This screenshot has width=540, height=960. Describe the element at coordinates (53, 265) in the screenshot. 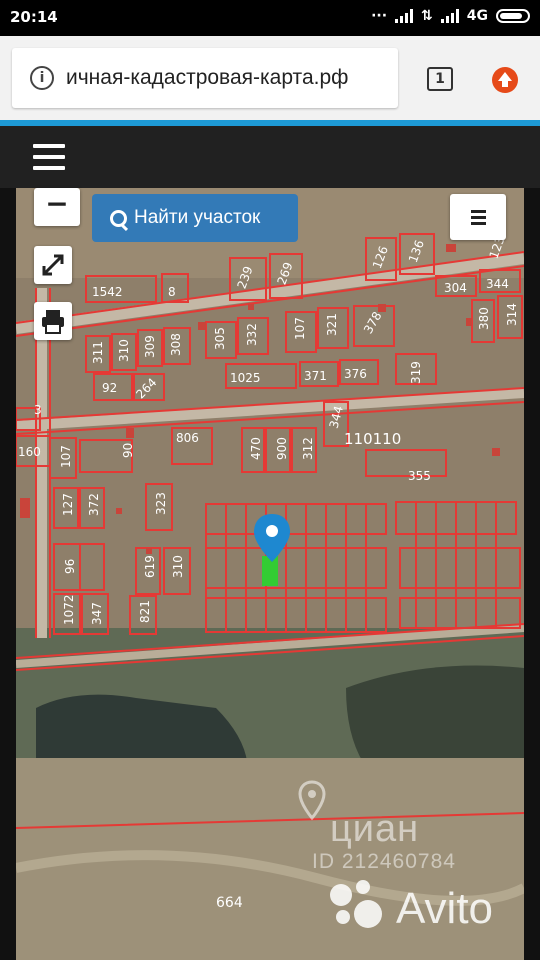

I see `expand-icon` at that location.